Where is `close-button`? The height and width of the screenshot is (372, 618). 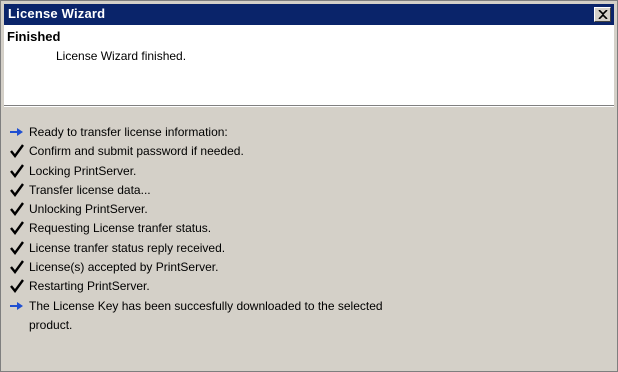
close-button is located at coordinates (602, 14).